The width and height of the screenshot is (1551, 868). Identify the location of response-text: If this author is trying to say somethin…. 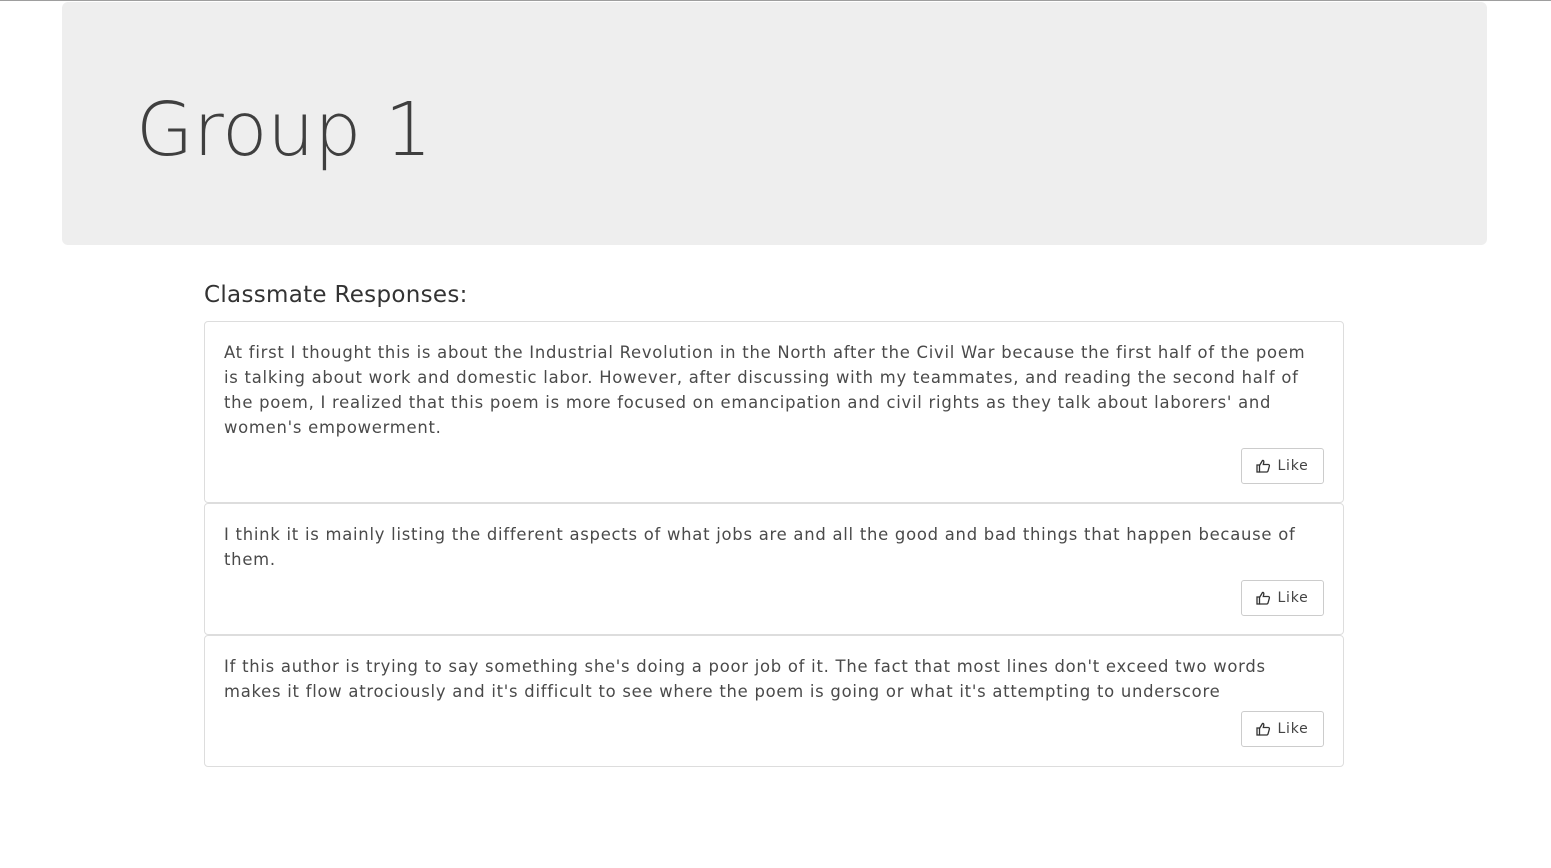
(745, 679).